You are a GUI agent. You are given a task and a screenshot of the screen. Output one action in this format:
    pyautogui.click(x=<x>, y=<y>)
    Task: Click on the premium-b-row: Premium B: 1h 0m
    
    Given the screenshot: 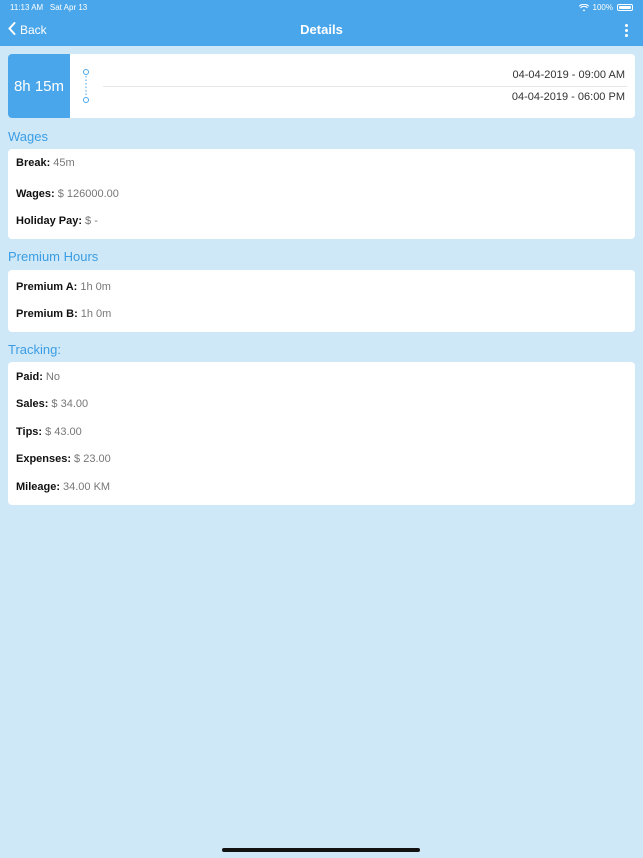 What is the action you would take?
    pyautogui.click(x=63, y=314)
    